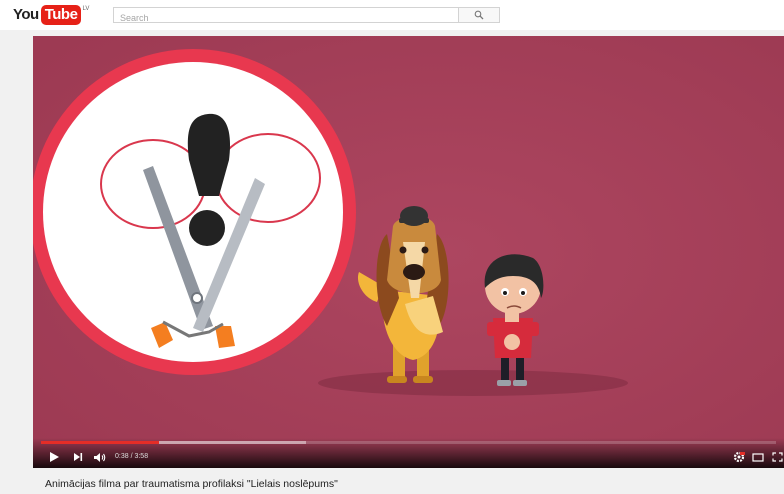 This screenshot has height=494, width=784. Describe the element at coordinates (100, 442) in the screenshot. I see `progress-played` at that location.